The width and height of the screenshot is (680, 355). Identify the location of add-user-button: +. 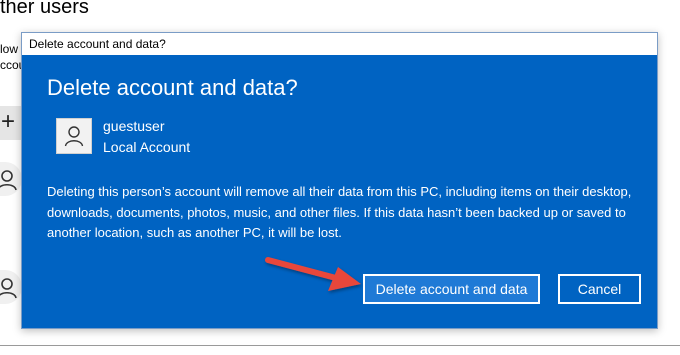
(11, 123).